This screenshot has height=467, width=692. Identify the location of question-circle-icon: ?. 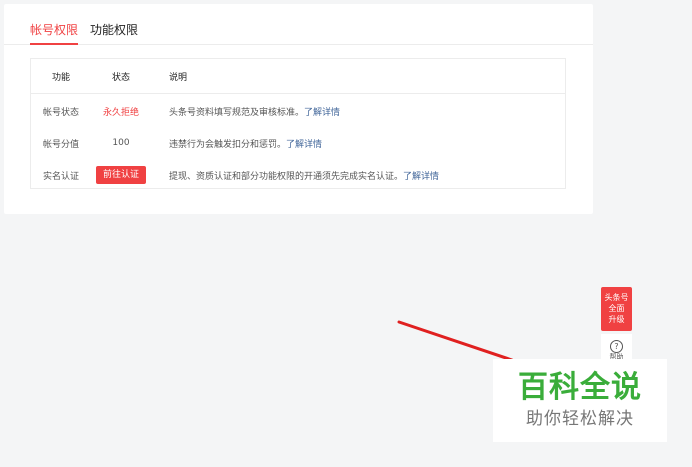
(616, 346).